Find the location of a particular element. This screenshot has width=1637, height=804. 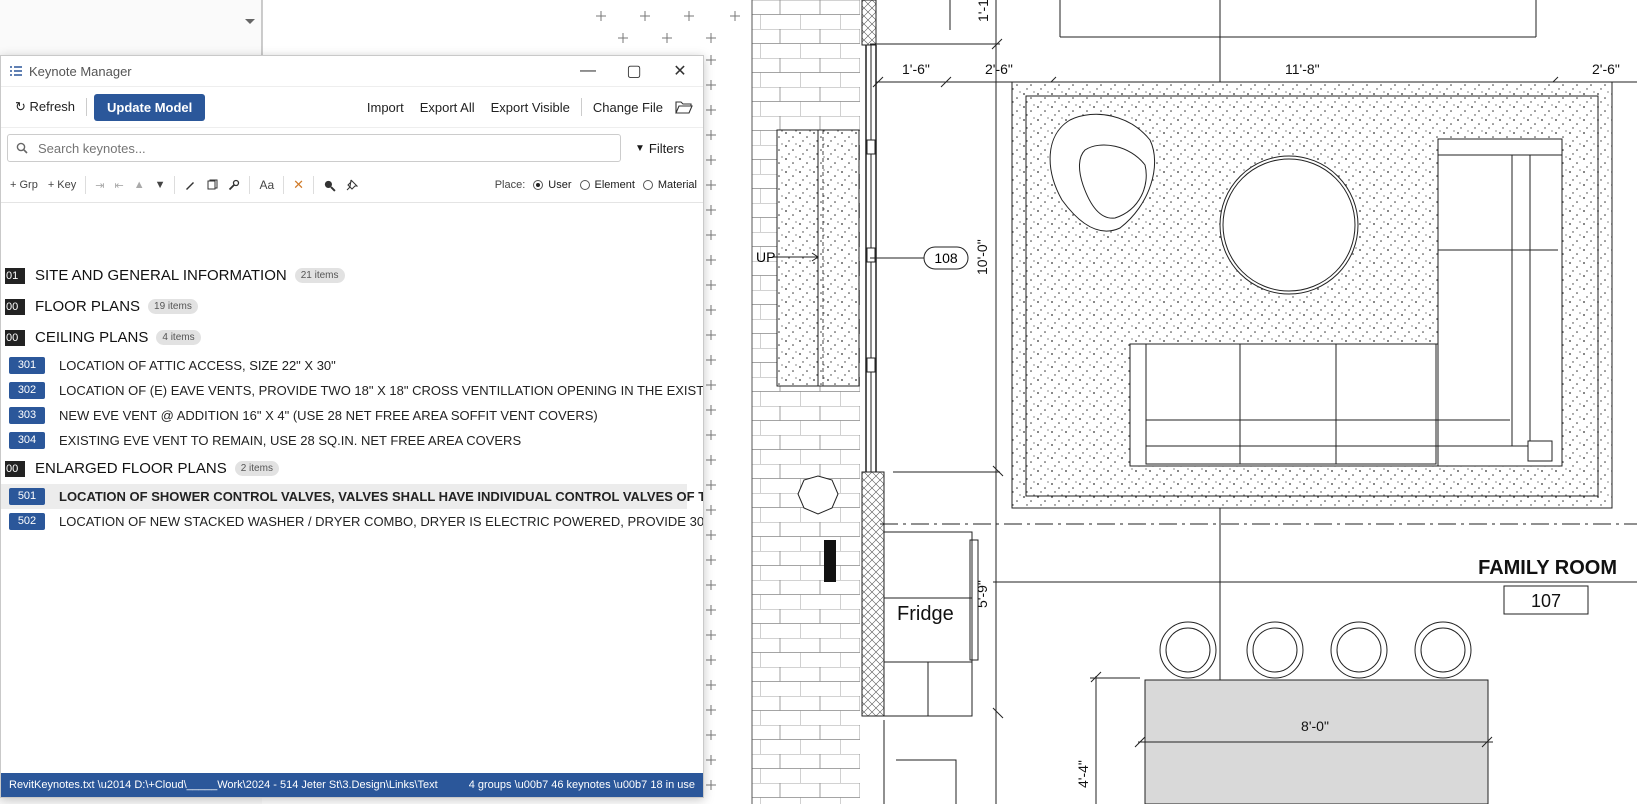

group-title: ENLARGED FLOOR PLANS is located at coordinates (131, 468).